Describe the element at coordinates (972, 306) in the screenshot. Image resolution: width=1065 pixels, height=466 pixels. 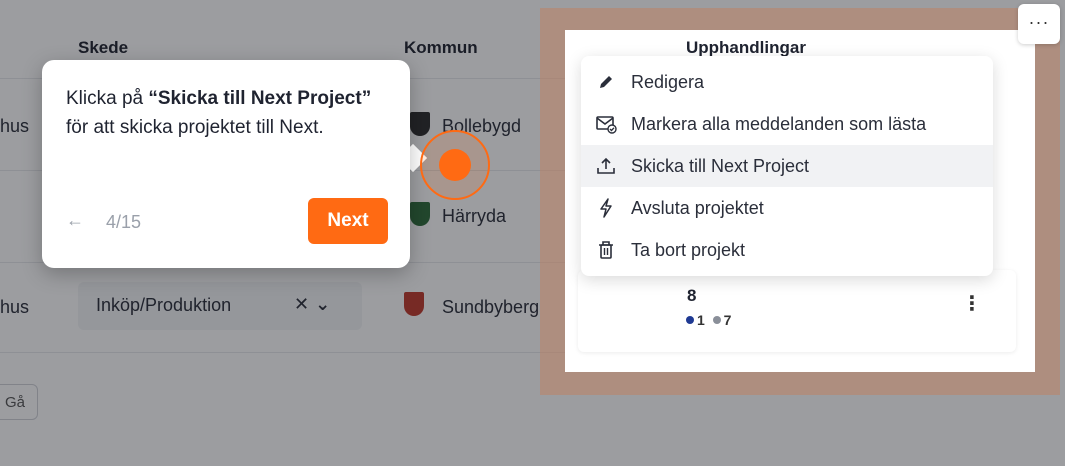
I see `row-actions-kebab-icon: ⋮` at that location.